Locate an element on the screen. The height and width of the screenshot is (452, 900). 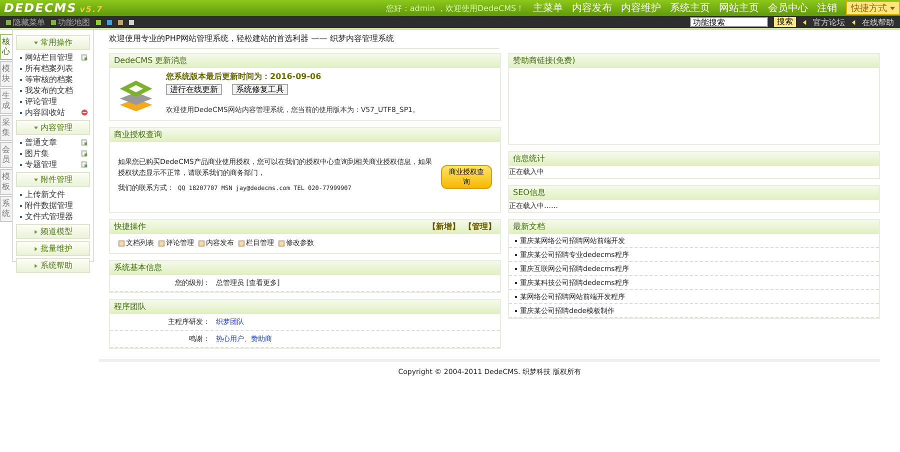
side-tab: 模块 is located at coordinates (6, 74).